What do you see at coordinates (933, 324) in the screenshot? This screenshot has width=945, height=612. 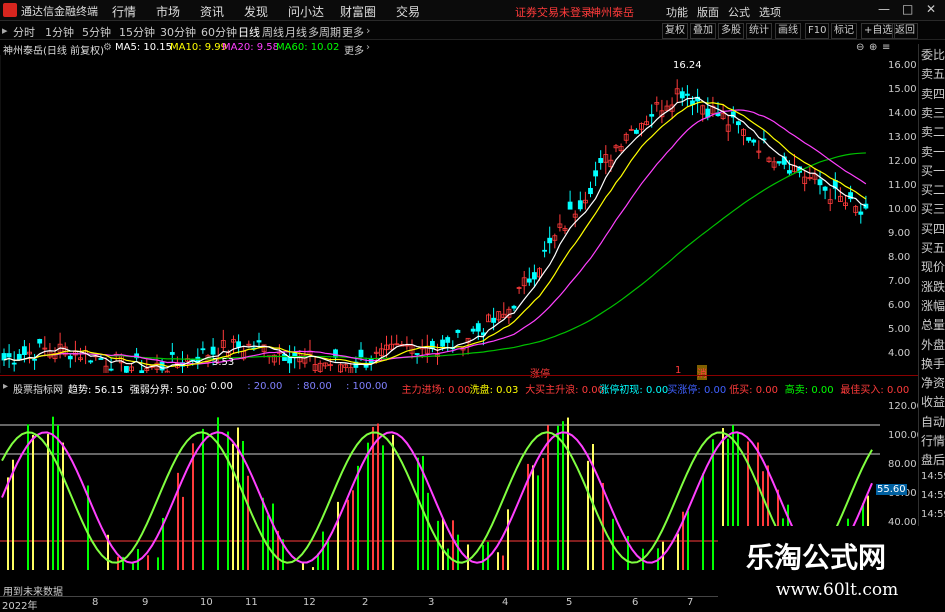 I see `side-panel-item: 总量` at bounding box center [933, 324].